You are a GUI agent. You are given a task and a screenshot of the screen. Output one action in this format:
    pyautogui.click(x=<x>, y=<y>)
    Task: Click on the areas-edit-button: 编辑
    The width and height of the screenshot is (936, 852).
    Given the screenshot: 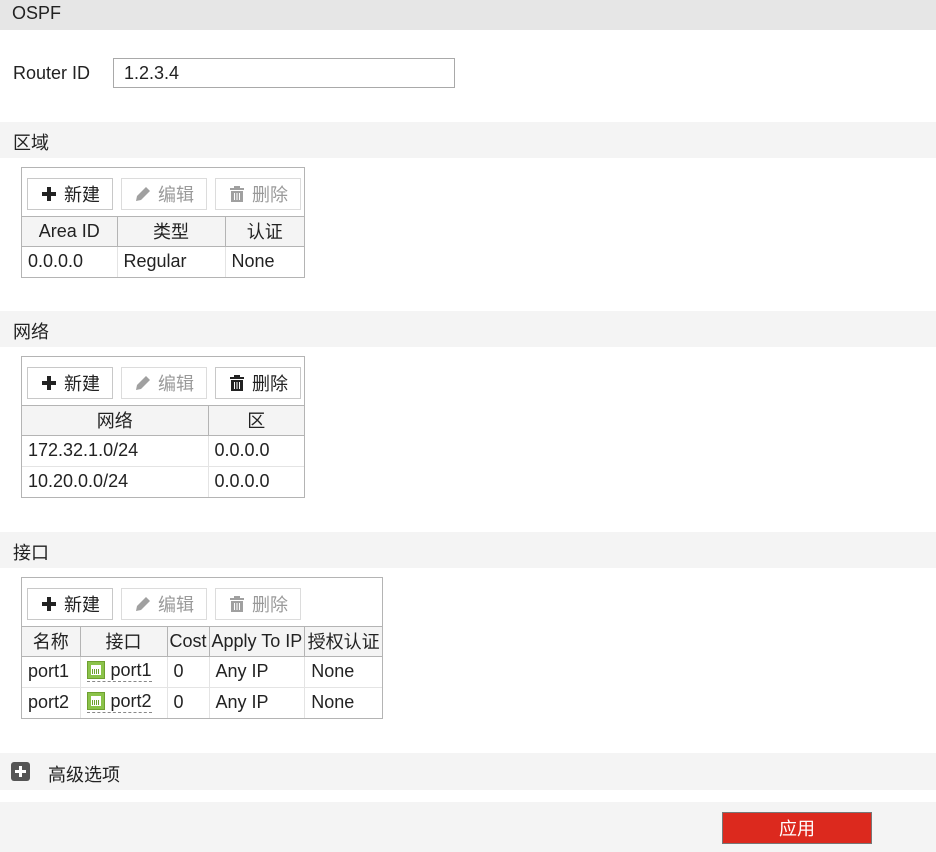 What is the action you would take?
    pyautogui.click(x=164, y=194)
    